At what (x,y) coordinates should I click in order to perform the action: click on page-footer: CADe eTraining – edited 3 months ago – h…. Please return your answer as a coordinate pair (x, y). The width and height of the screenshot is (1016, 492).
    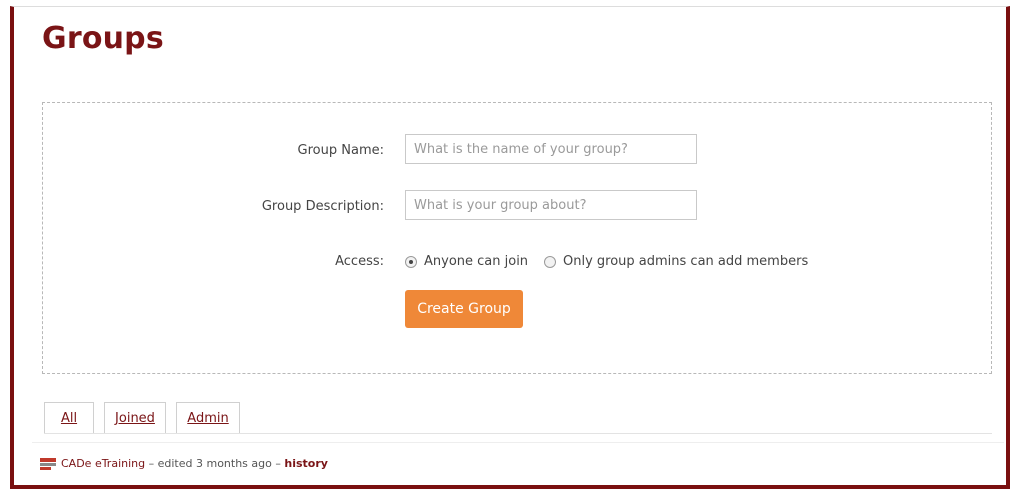
    Looking at the image, I should click on (184, 463).